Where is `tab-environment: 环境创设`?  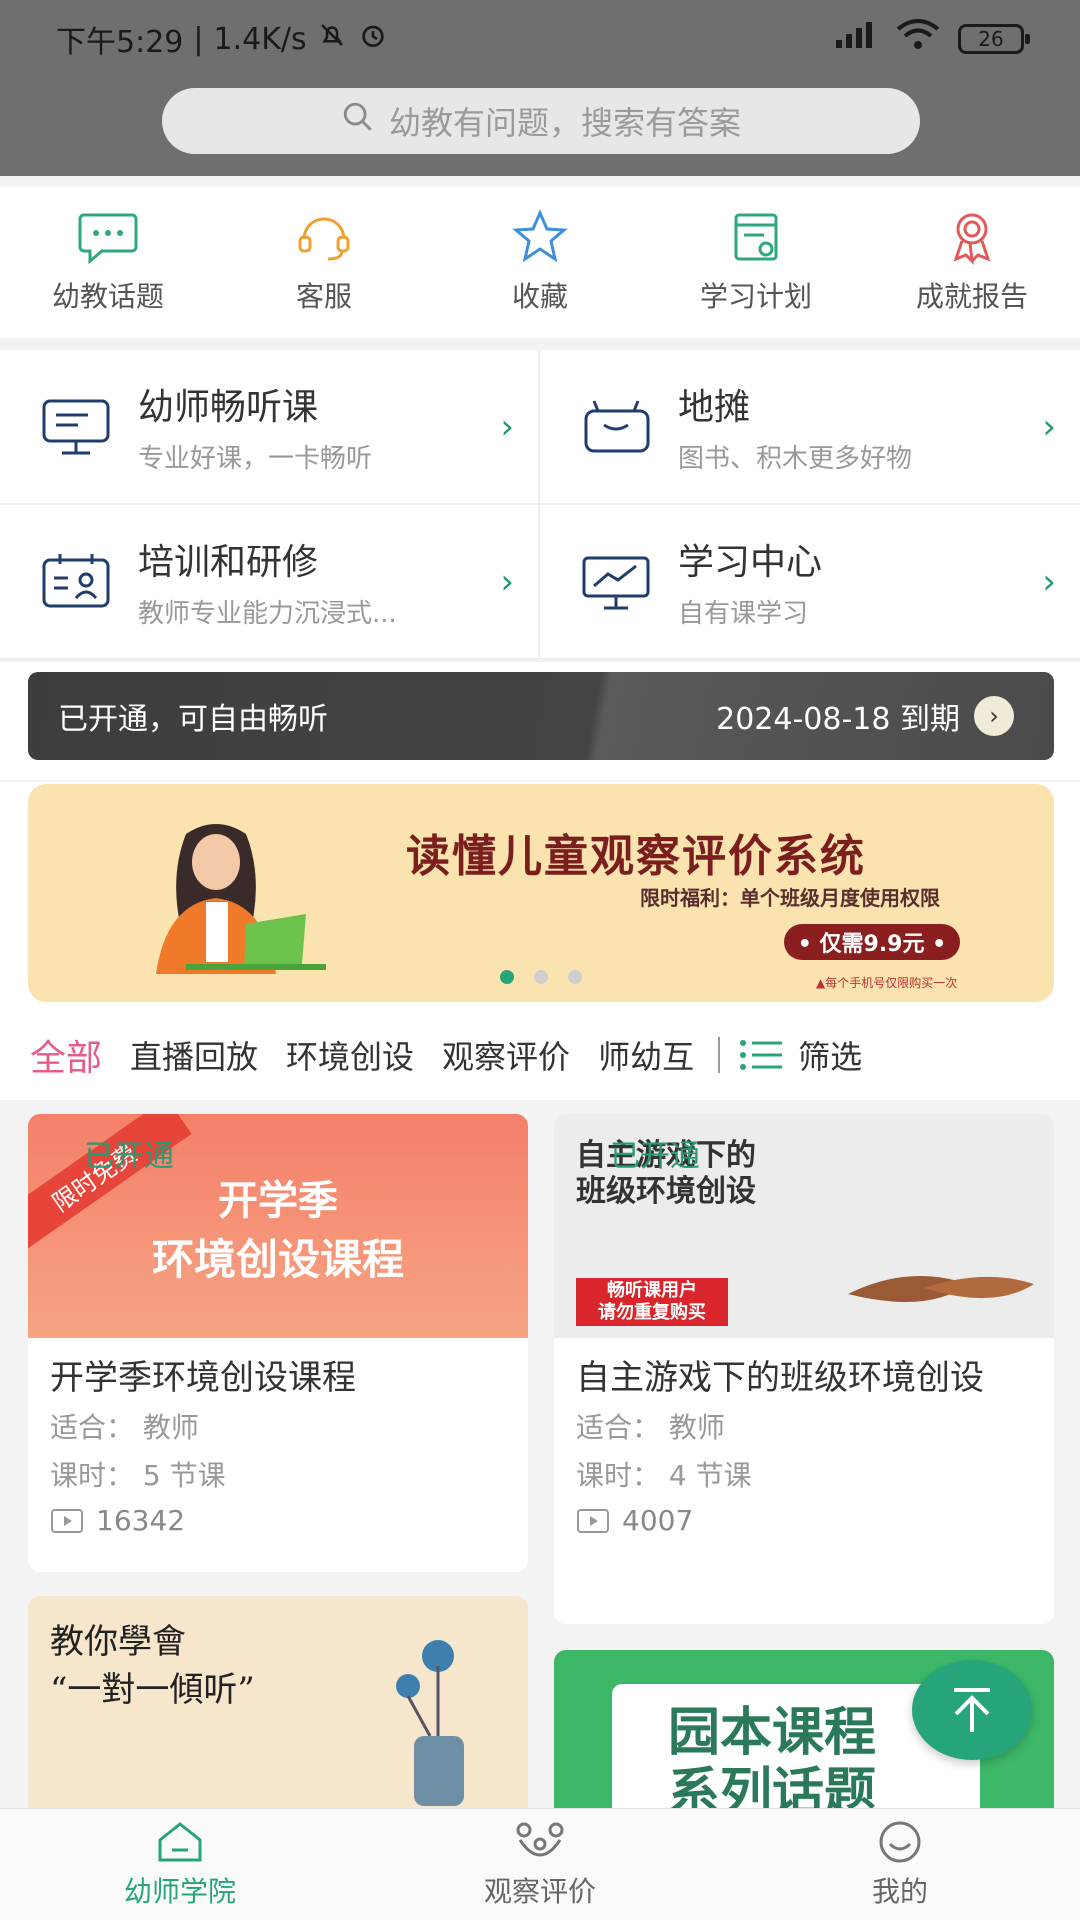 tab-environment: 环境创设 is located at coordinates (350, 1055).